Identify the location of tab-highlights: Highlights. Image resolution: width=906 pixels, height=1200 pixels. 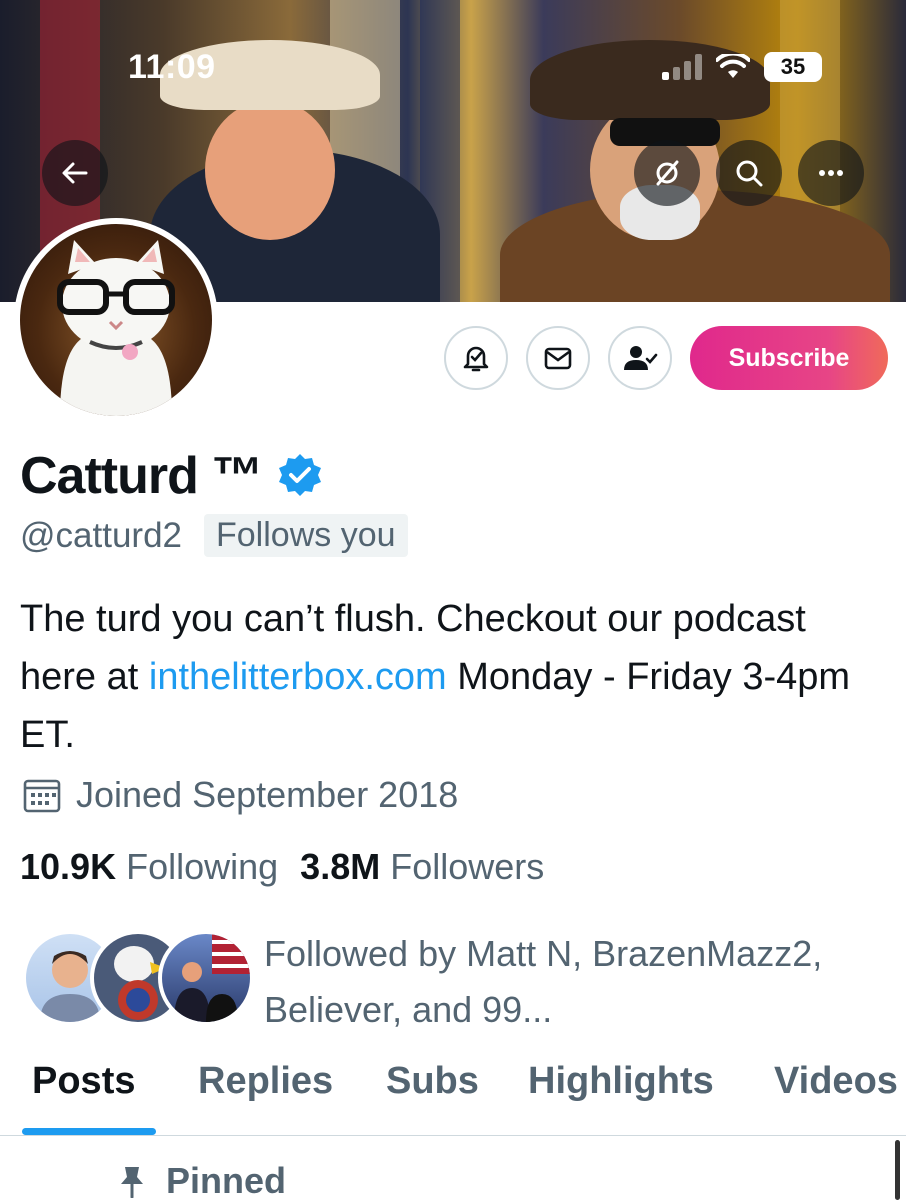
(621, 1081).